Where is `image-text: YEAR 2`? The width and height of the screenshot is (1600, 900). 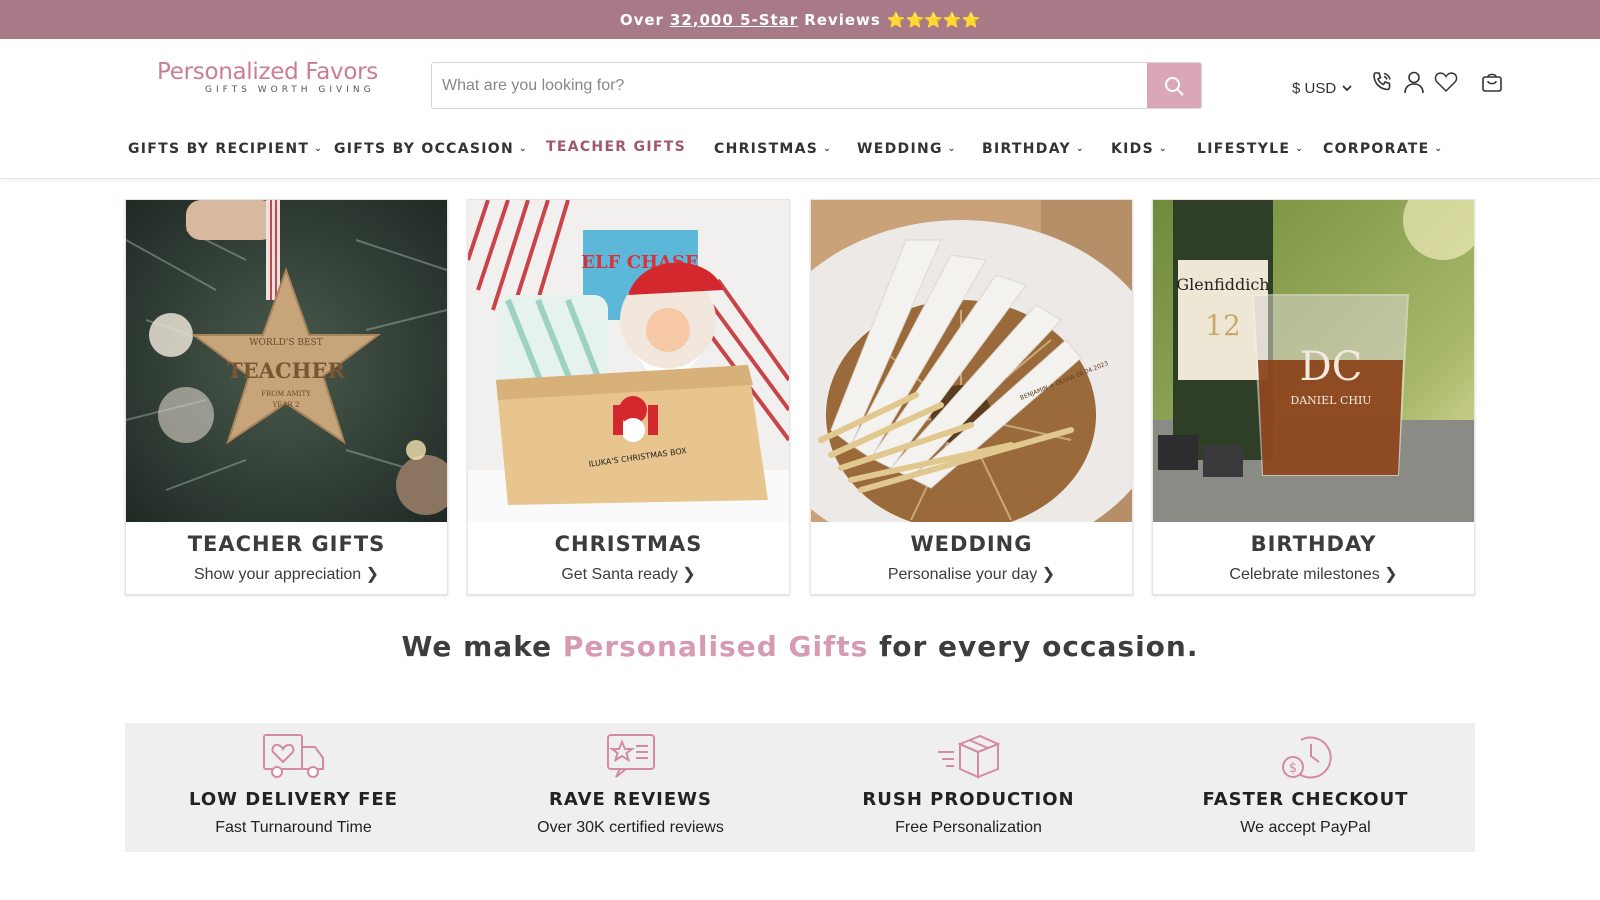
image-text: YEAR 2 is located at coordinates (286, 405).